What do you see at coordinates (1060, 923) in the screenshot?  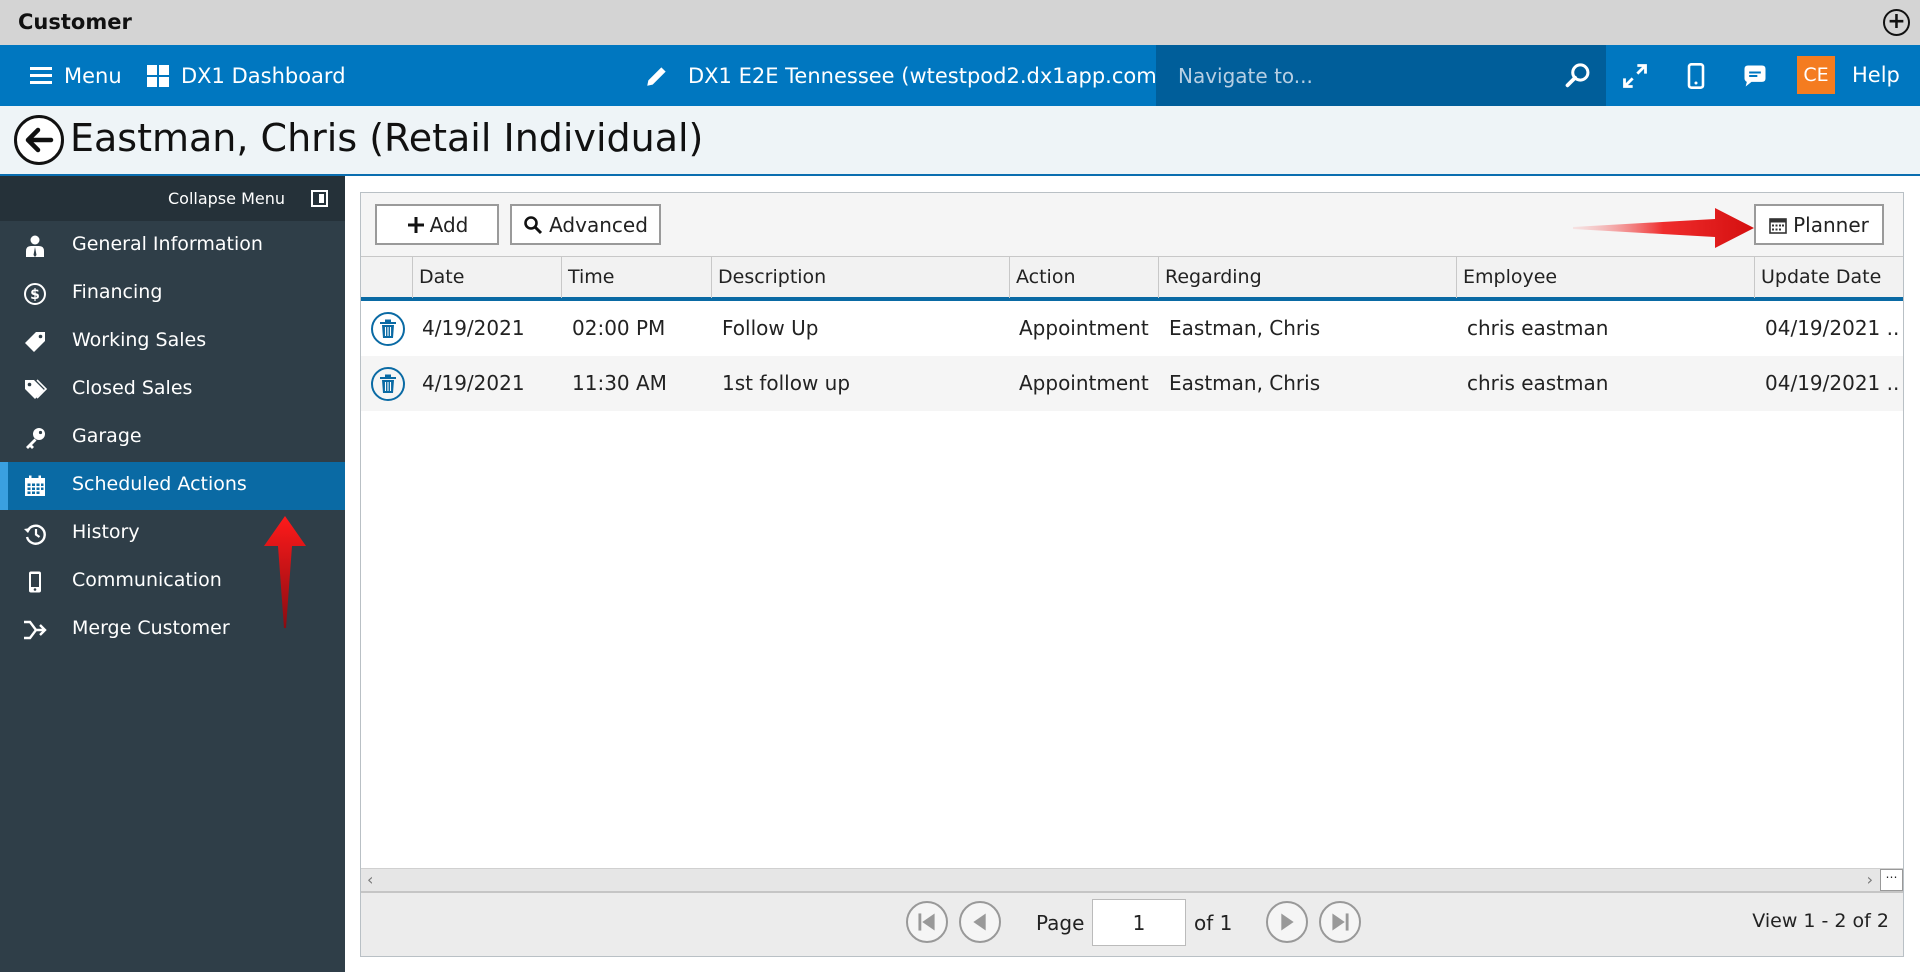 I see `page-label: Page` at bounding box center [1060, 923].